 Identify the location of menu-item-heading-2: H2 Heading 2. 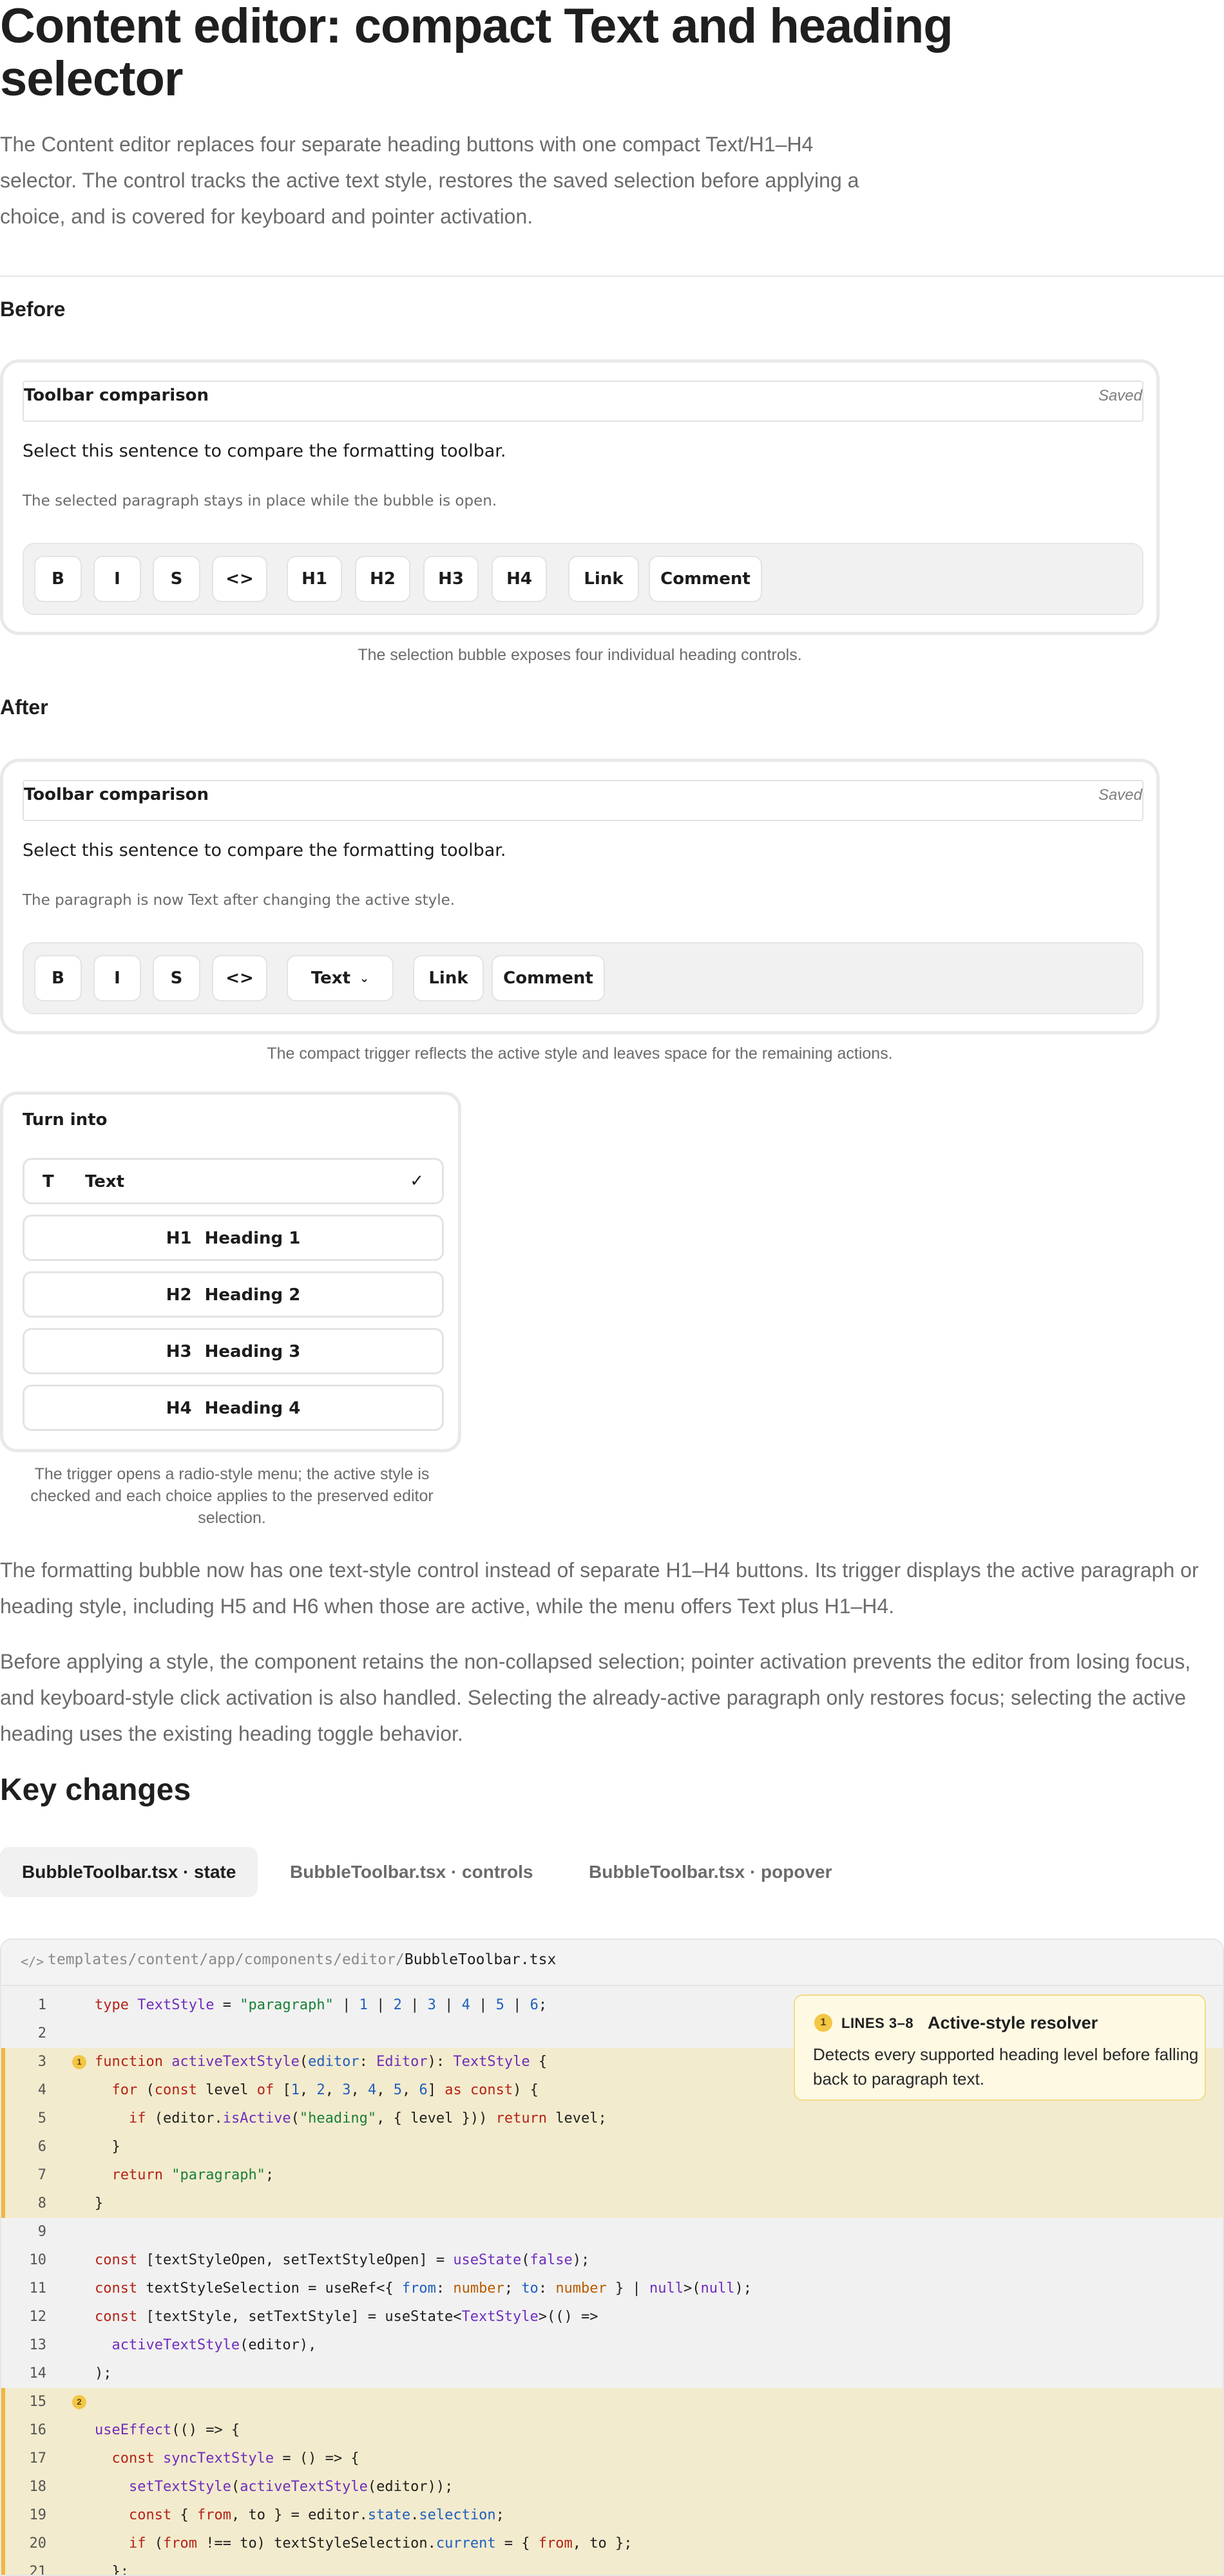
(233, 1294).